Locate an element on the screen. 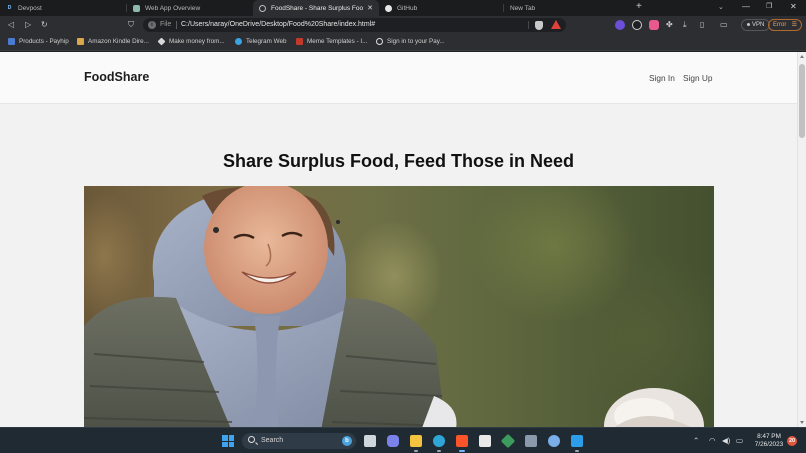  sign-in-link: Sign In is located at coordinates (662, 78).